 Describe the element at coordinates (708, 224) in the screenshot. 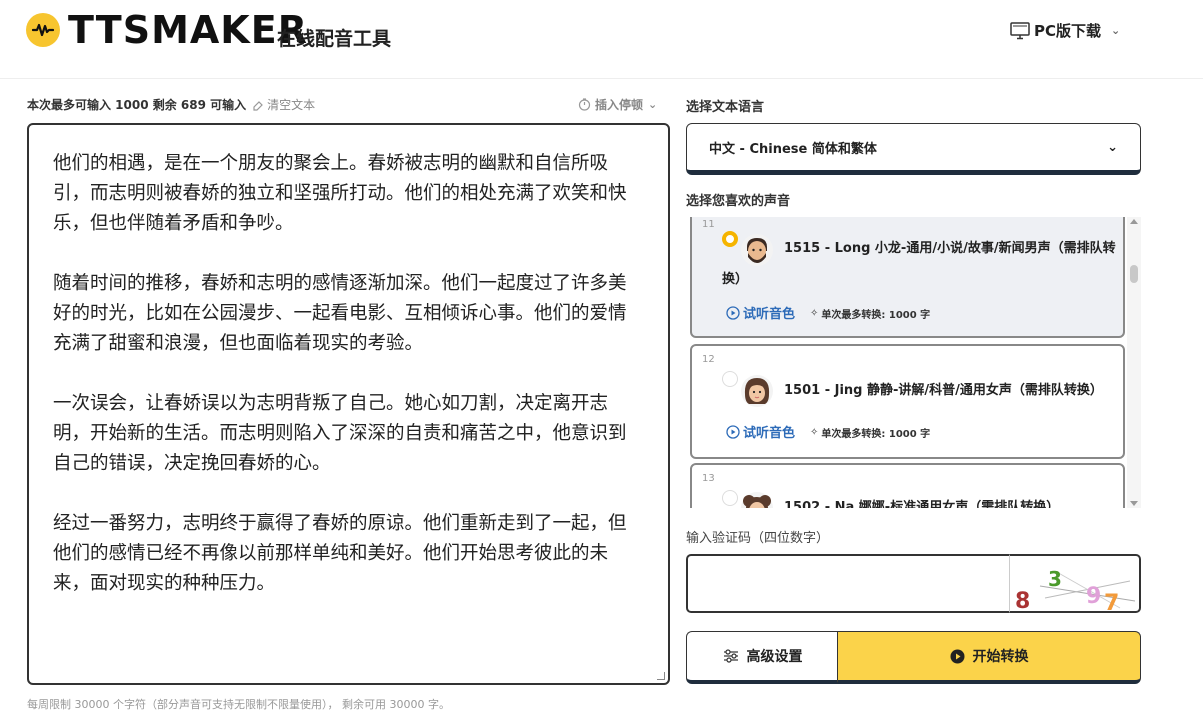

I see `voice-index: 11` at that location.